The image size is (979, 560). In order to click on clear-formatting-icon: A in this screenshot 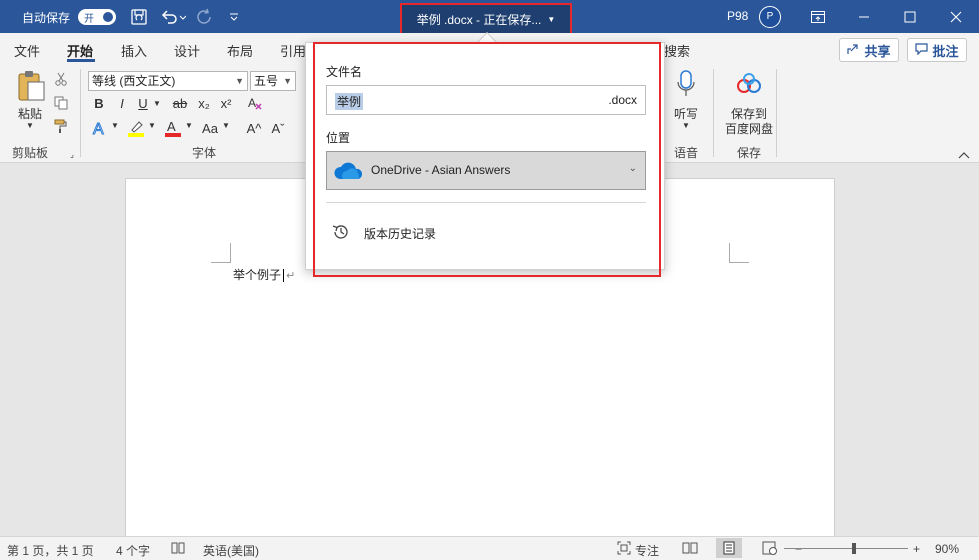, I will do `click(255, 103)`.